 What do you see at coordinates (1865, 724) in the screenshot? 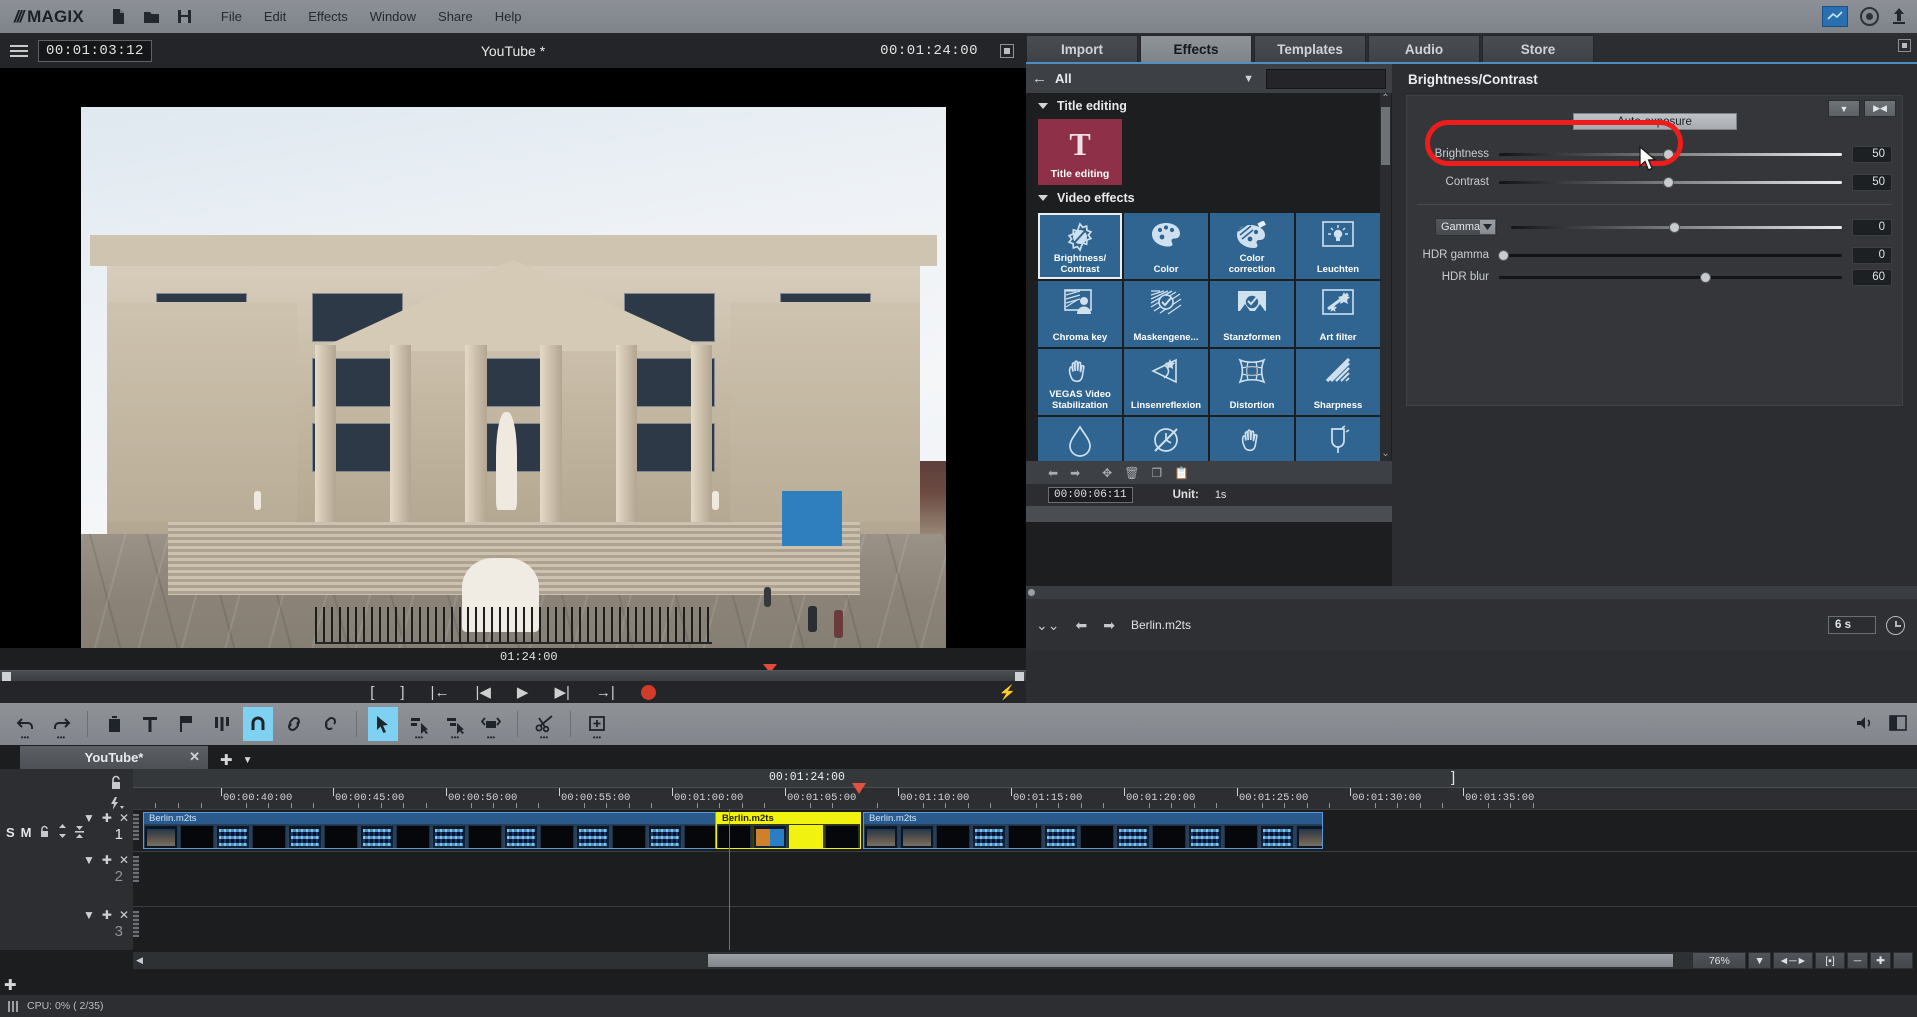
I see `speaker-icon` at bounding box center [1865, 724].